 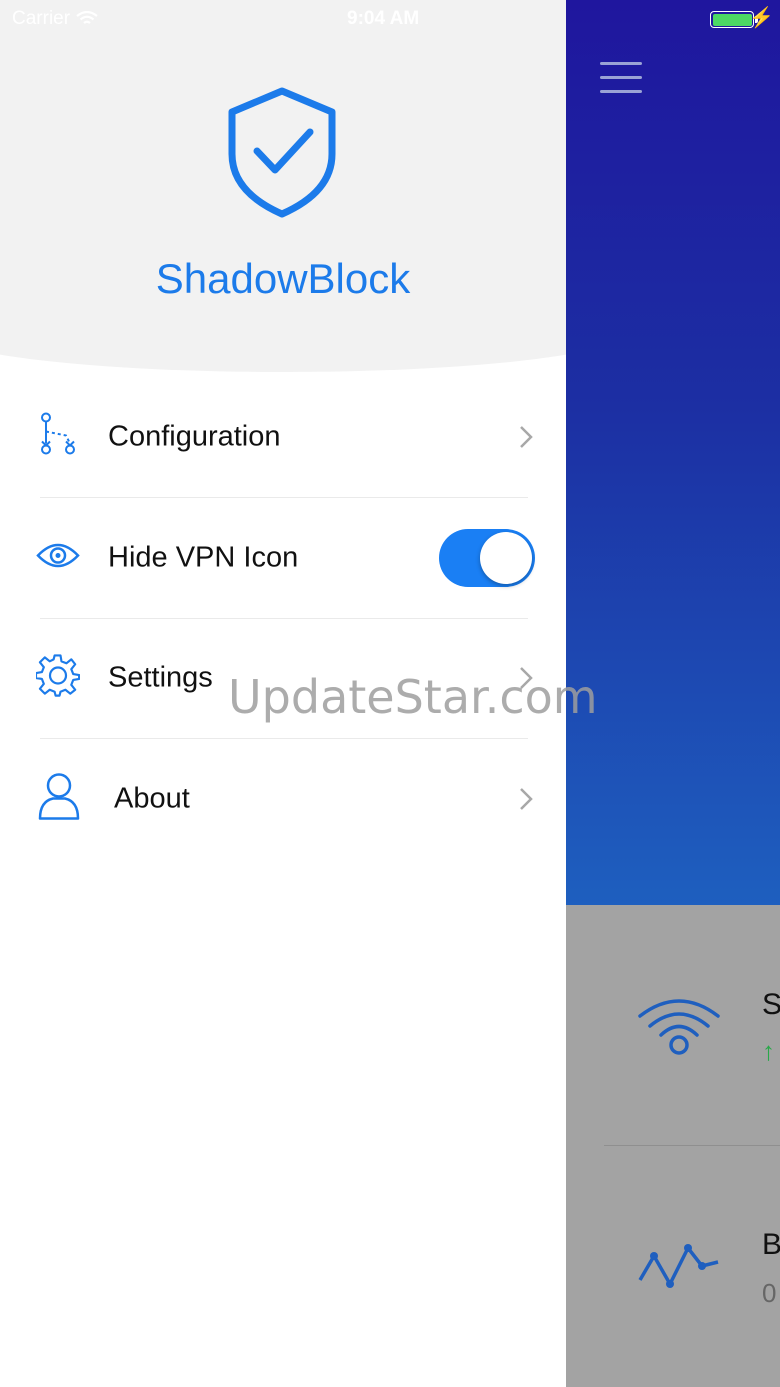 What do you see at coordinates (59, 799) in the screenshot?
I see `person-icon` at bounding box center [59, 799].